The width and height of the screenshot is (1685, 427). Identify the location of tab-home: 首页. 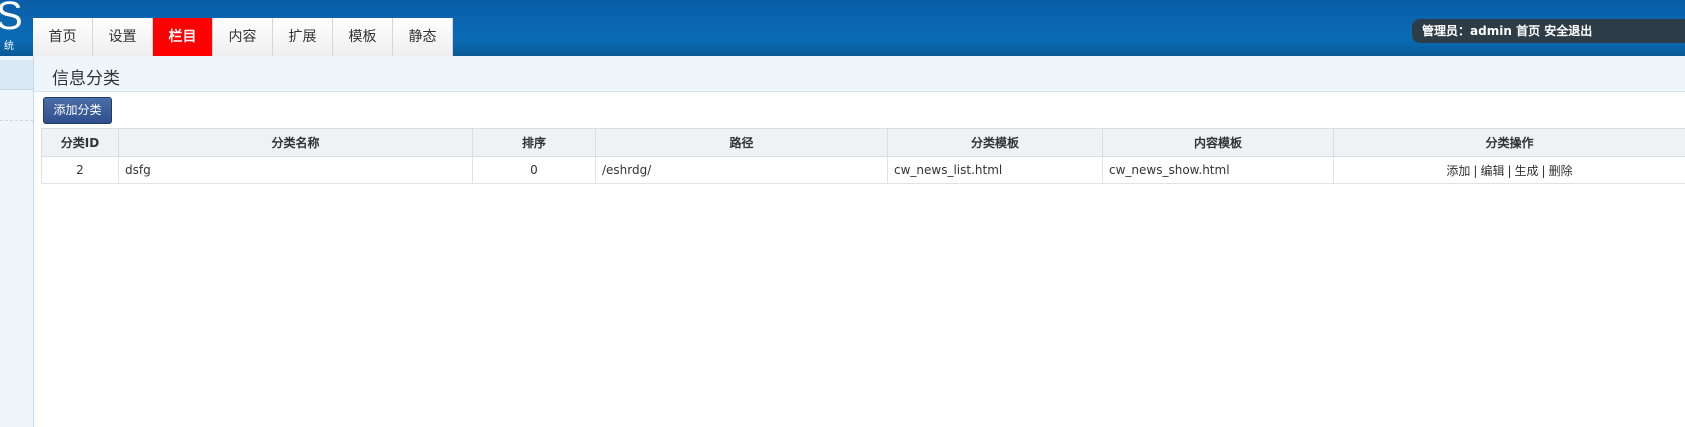
(63, 37).